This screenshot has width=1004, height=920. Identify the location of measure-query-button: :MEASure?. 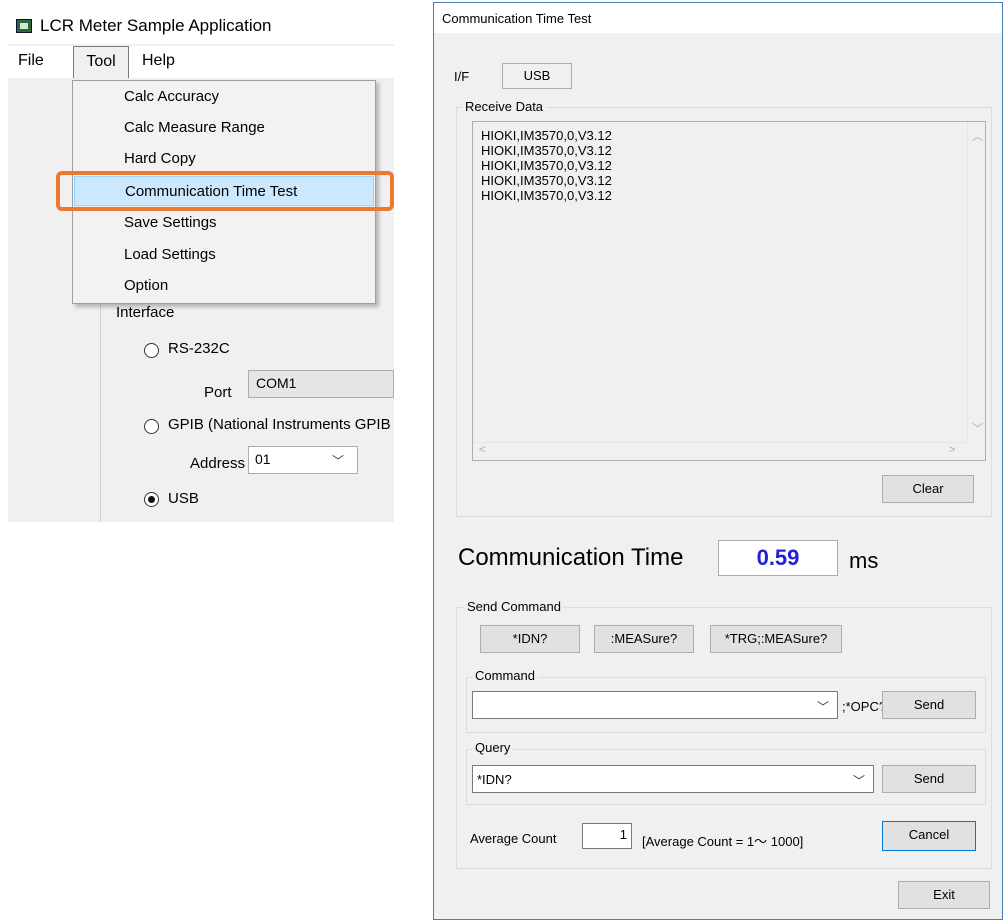
(644, 639).